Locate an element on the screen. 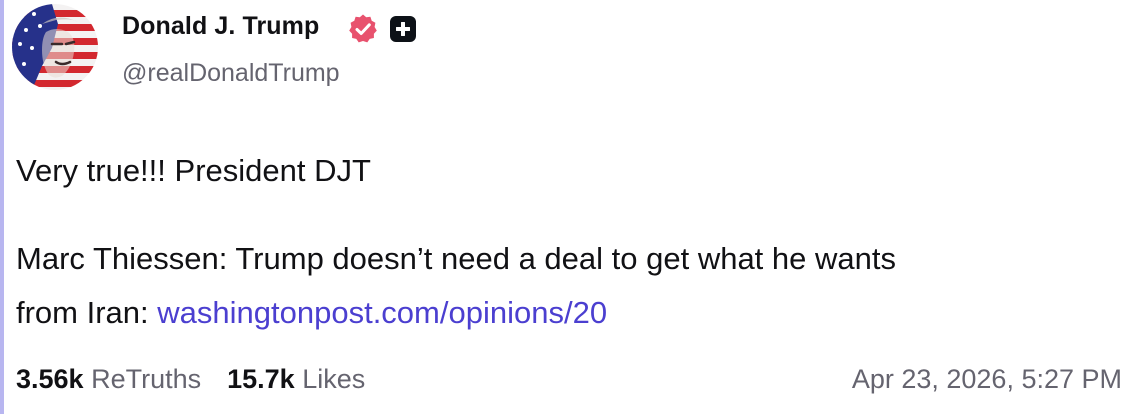 The image size is (1130, 414). likes-count: 15.7k is located at coordinates (261, 379).